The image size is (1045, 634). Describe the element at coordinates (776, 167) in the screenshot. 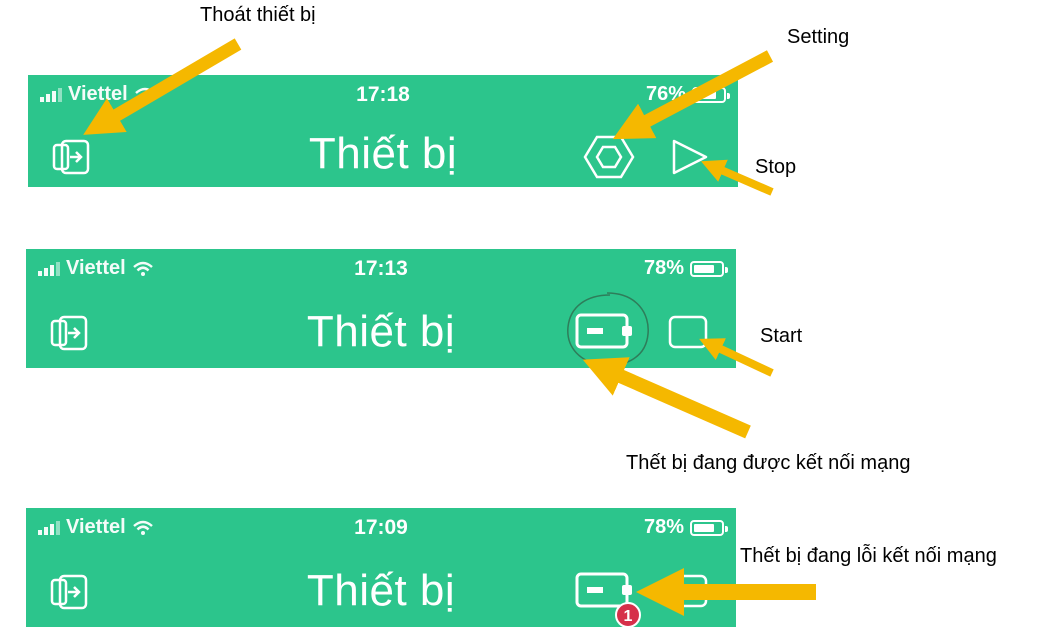

I see `label-stop: Stop` at that location.